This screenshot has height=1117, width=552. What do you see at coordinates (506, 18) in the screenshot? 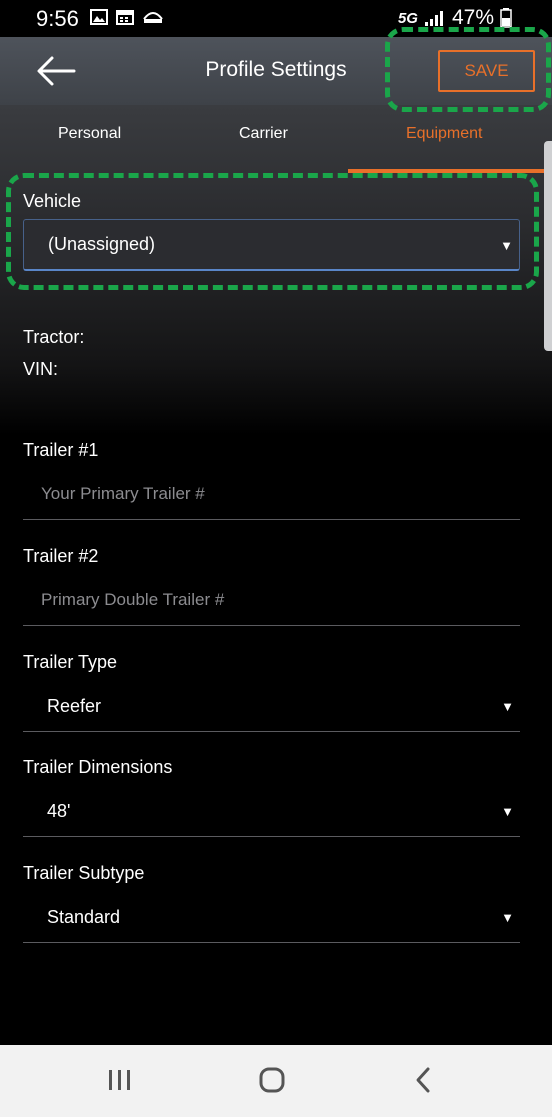
I see `battery-icon` at bounding box center [506, 18].